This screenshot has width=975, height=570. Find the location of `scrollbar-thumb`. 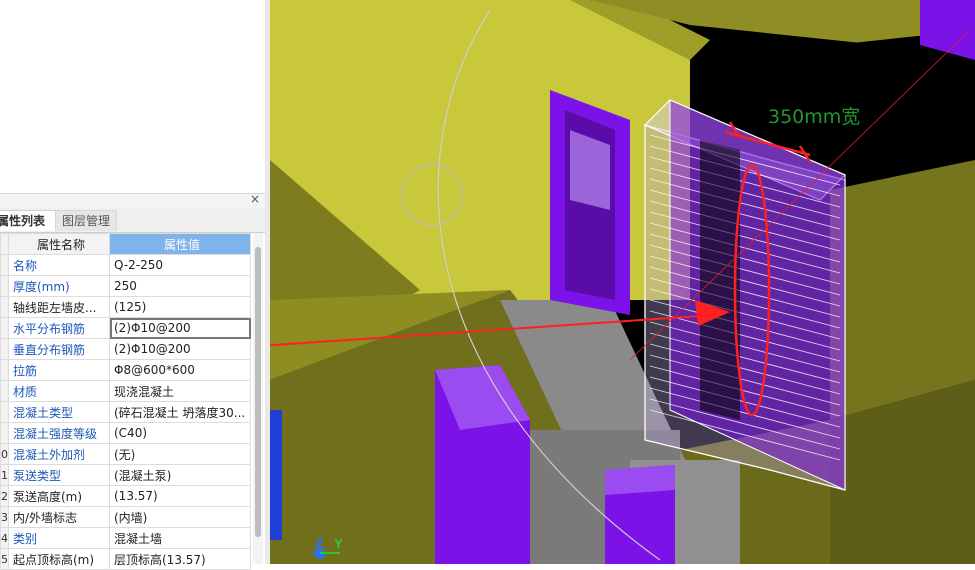

scrollbar-thumb is located at coordinates (258, 392).